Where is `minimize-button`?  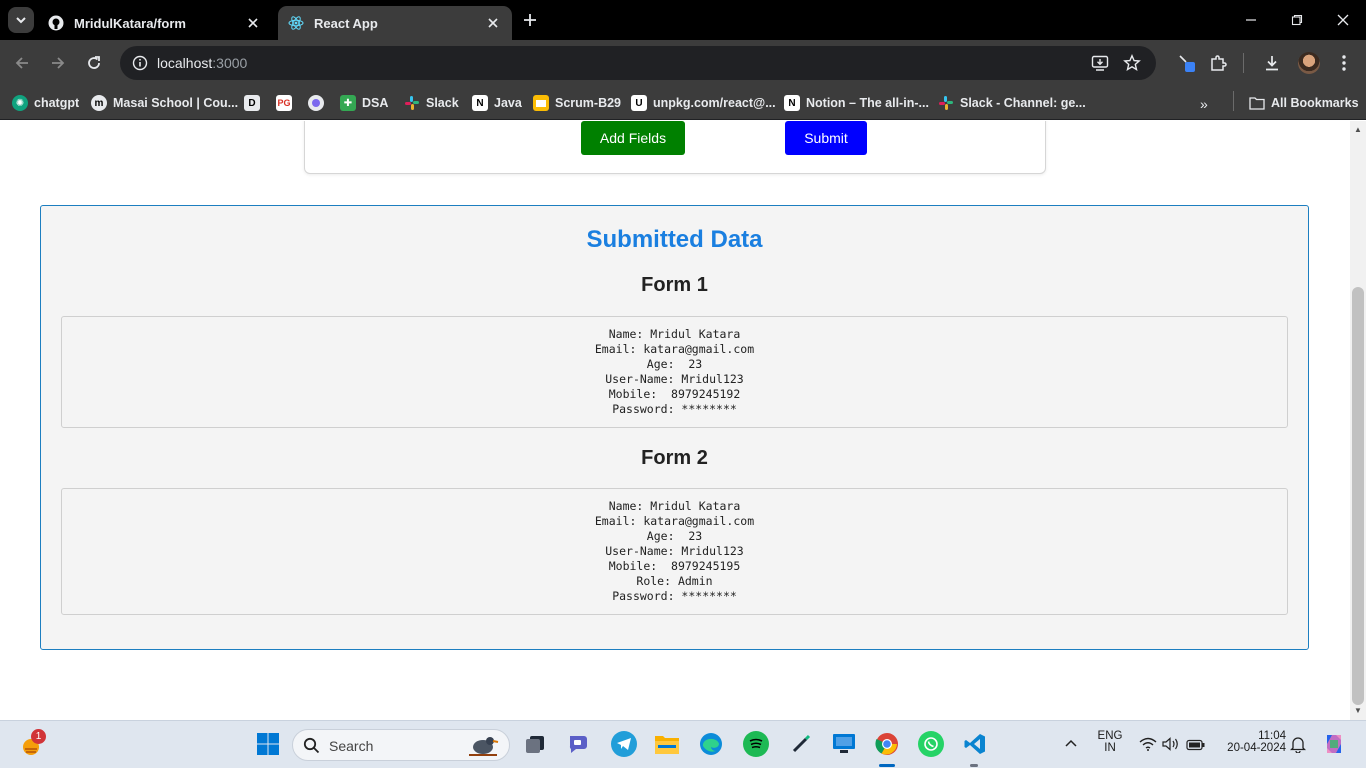
minimize-button is located at coordinates (1251, 20).